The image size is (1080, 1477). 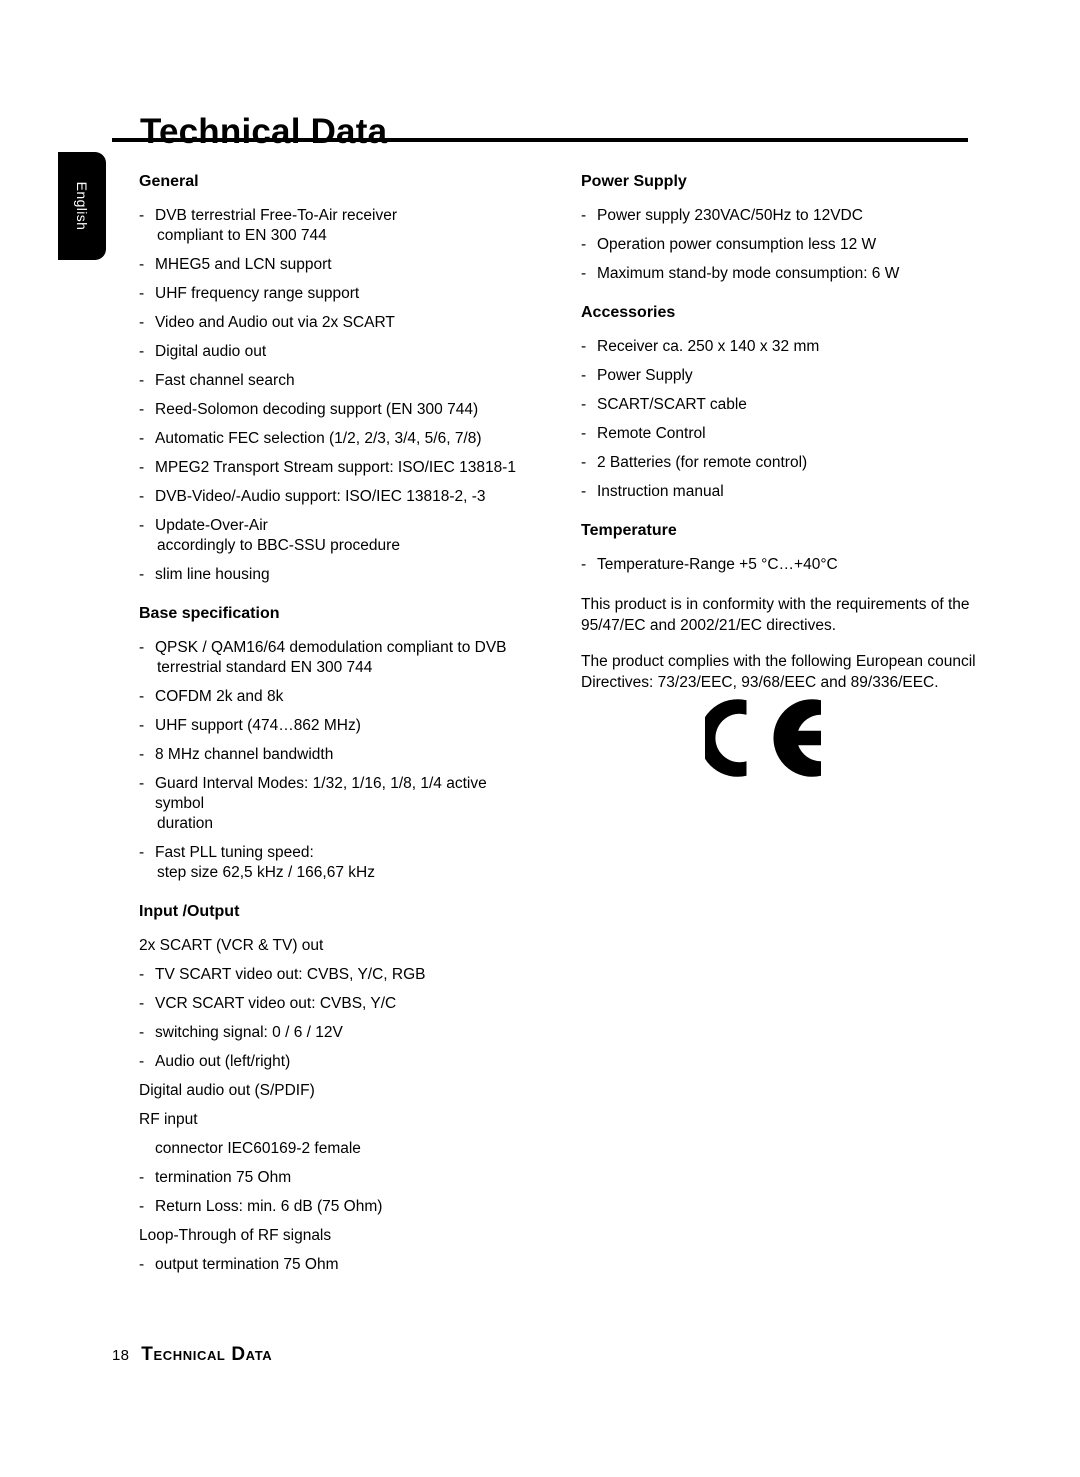 I want to click on spec-list-item: - output termination 75 Ohm, so click(x=339, y=1265).